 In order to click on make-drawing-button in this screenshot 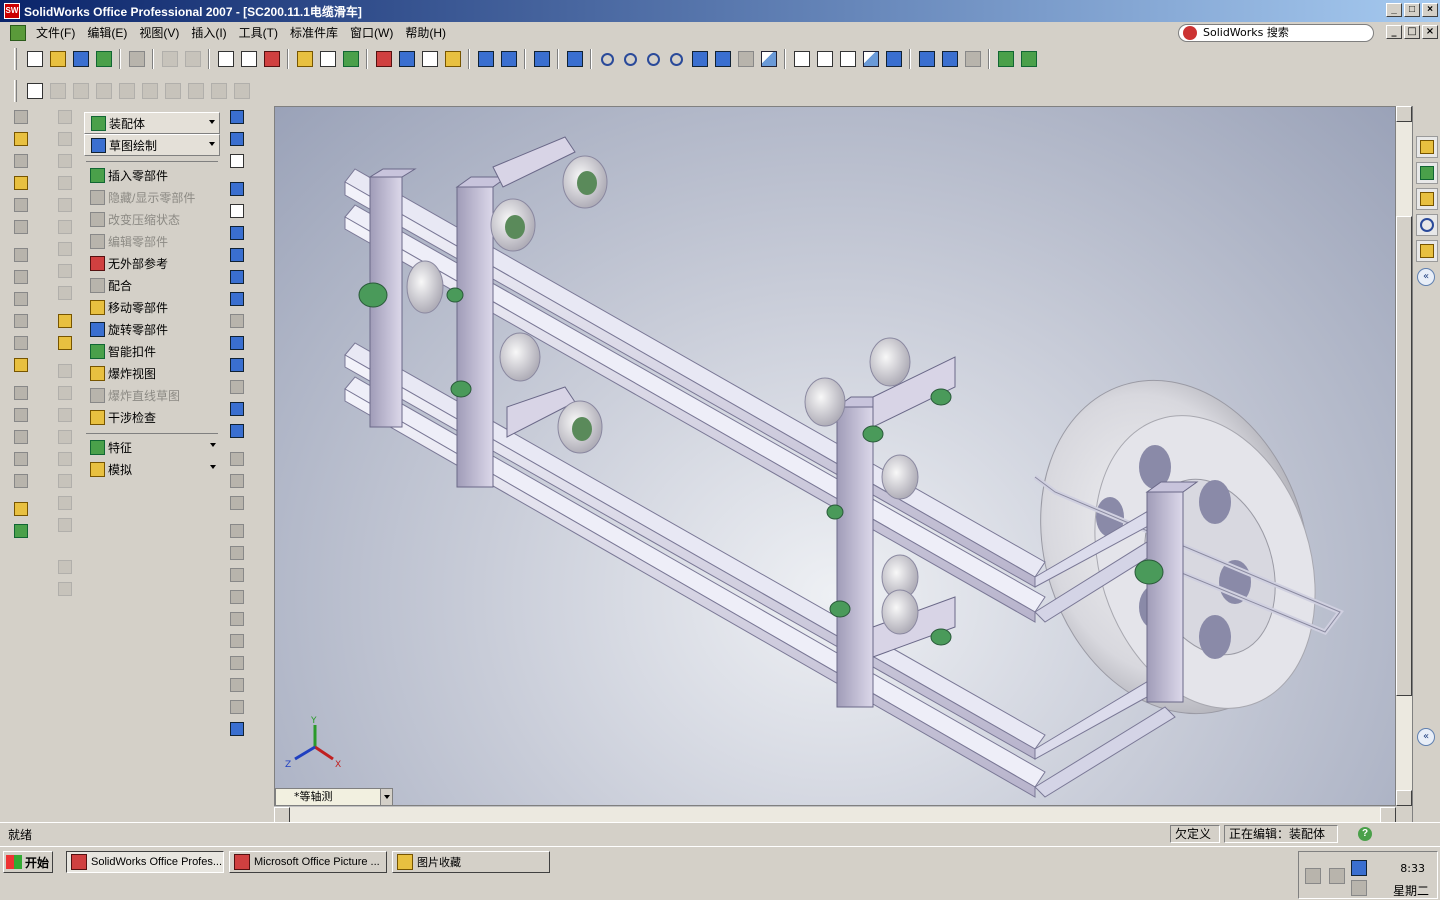, I will do `click(103, 59)`.